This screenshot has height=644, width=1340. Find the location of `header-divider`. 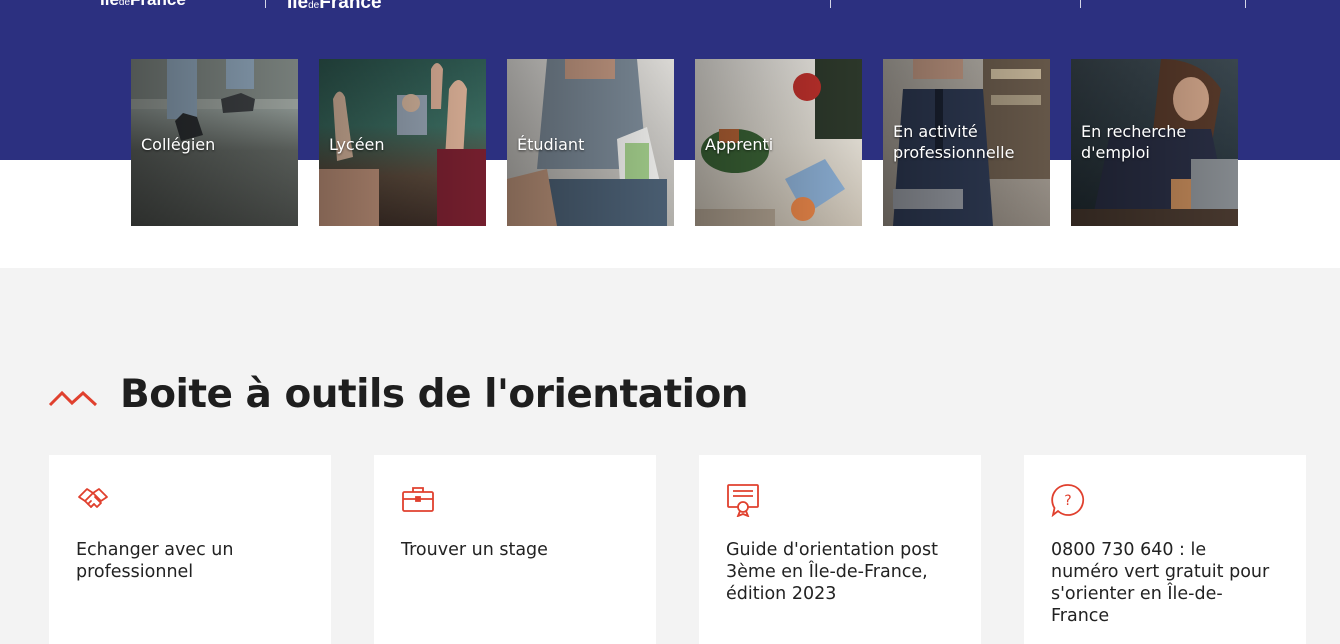

header-divider is located at coordinates (265, 4).